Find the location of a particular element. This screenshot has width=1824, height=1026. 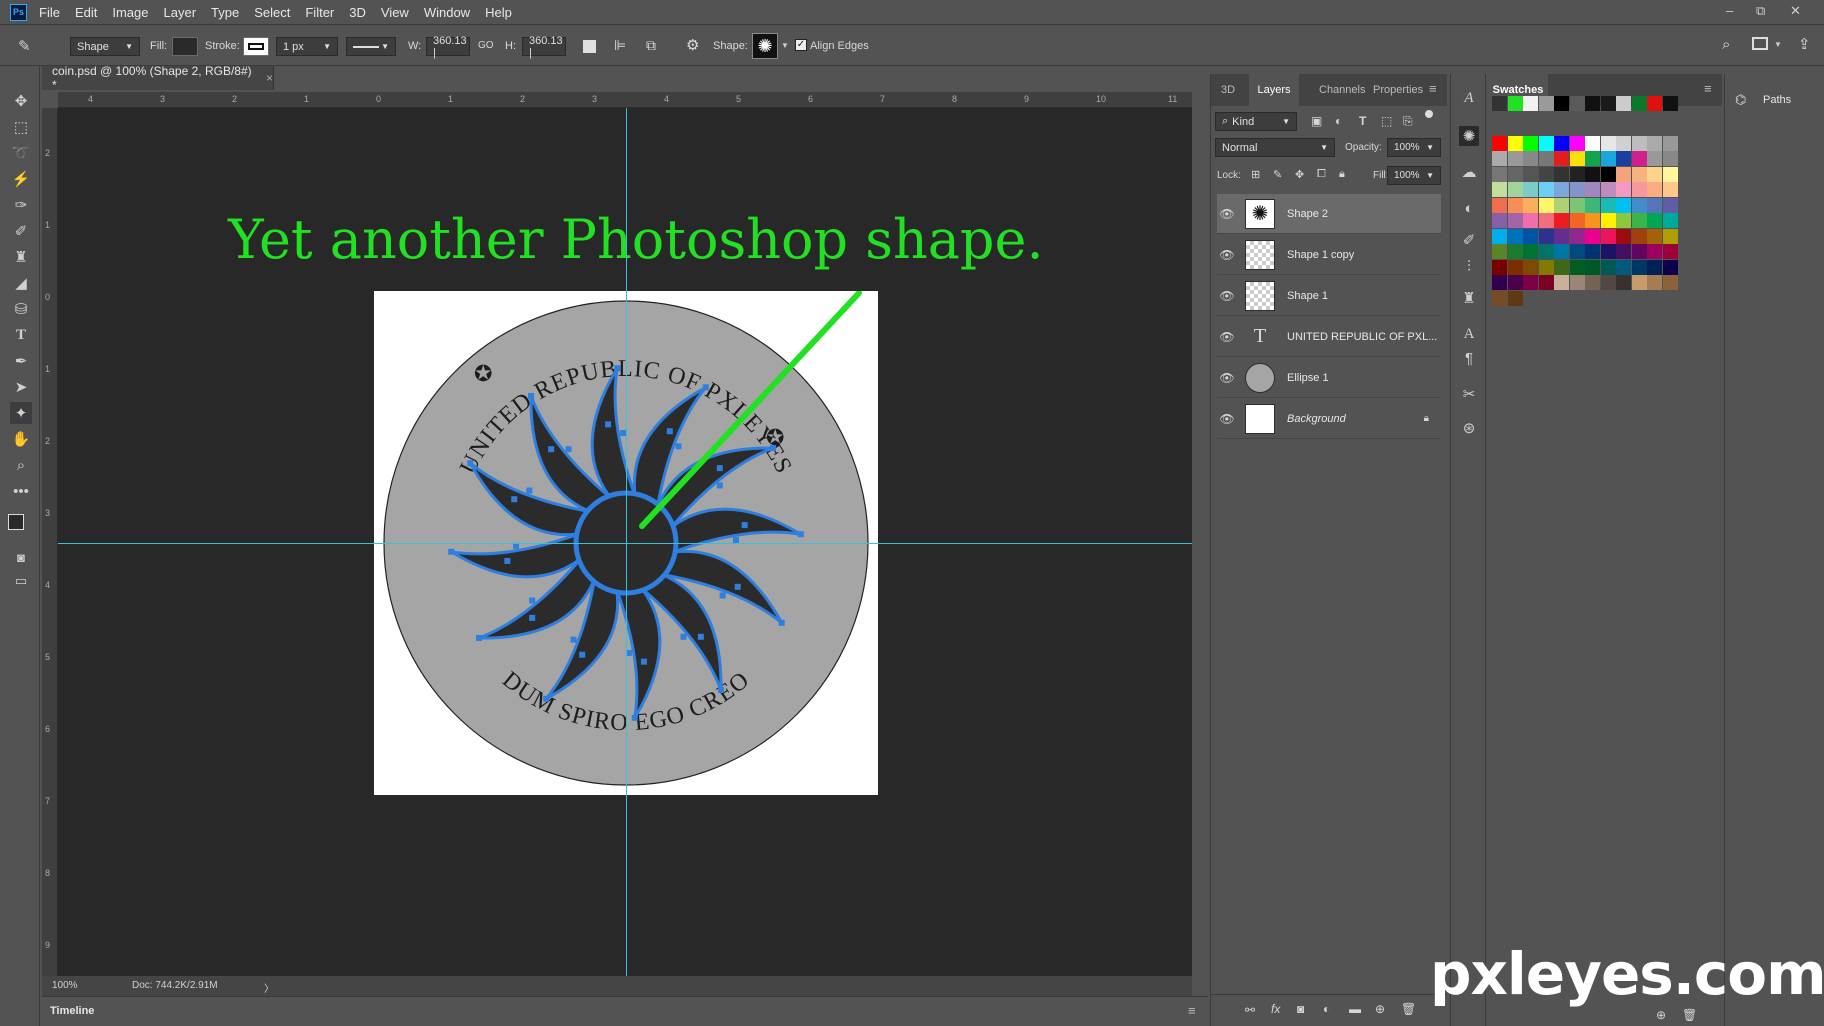

brushes-icon: ✐ is located at coordinates (1469, 240).